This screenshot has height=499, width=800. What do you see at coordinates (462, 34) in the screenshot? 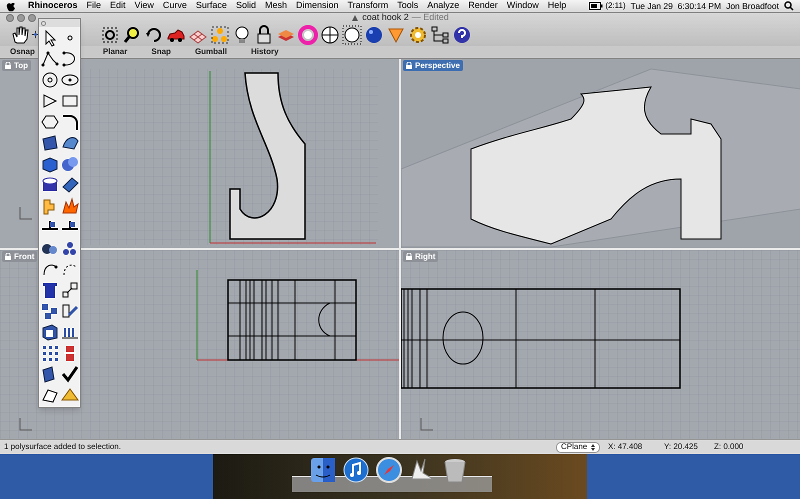
I see `help-icon` at bounding box center [462, 34].